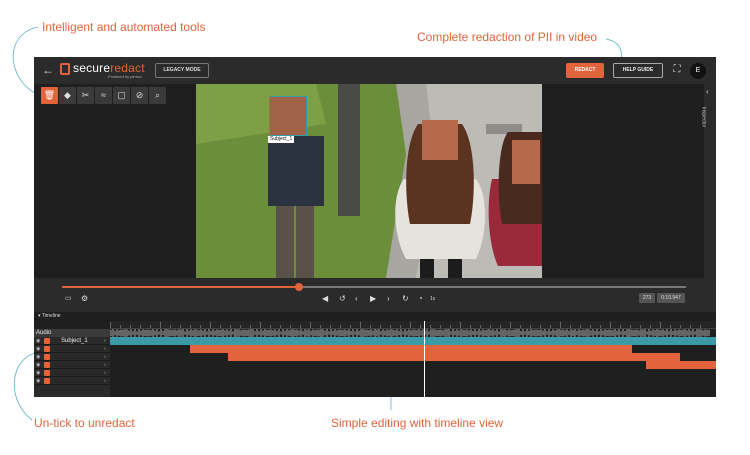  Describe the element at coordinates (182, 70) in the screenshot. I see `legacy-mode-button: LEGACY MODE` at that location.